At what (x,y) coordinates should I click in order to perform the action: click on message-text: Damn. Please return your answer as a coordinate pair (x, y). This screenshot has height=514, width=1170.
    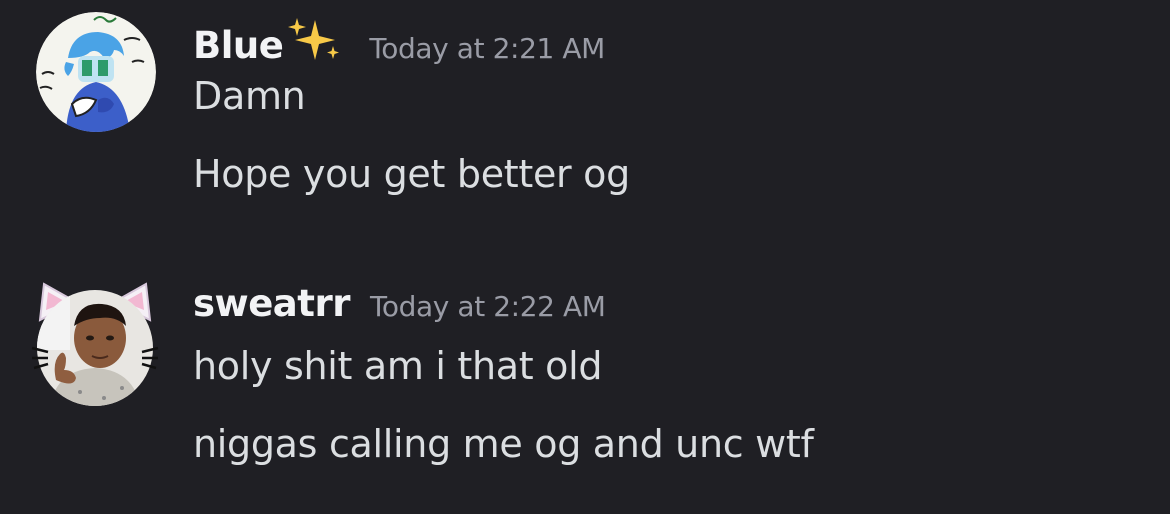
    Looking at the image, I should click on (249, 96).